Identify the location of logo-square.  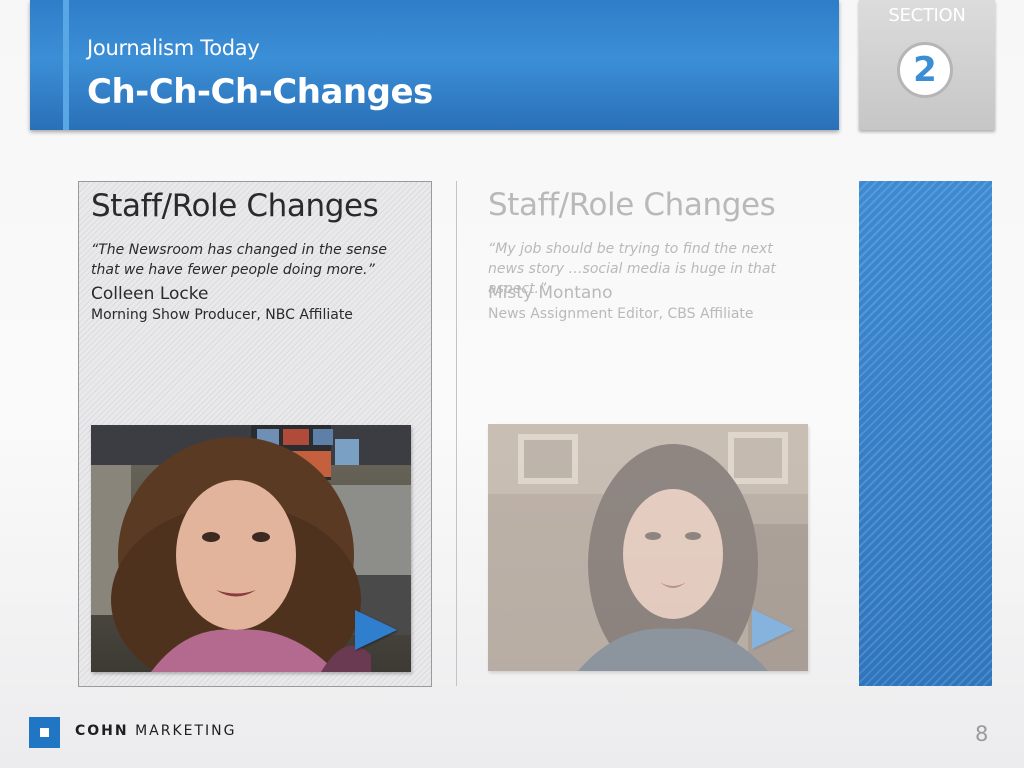
(44, 732).